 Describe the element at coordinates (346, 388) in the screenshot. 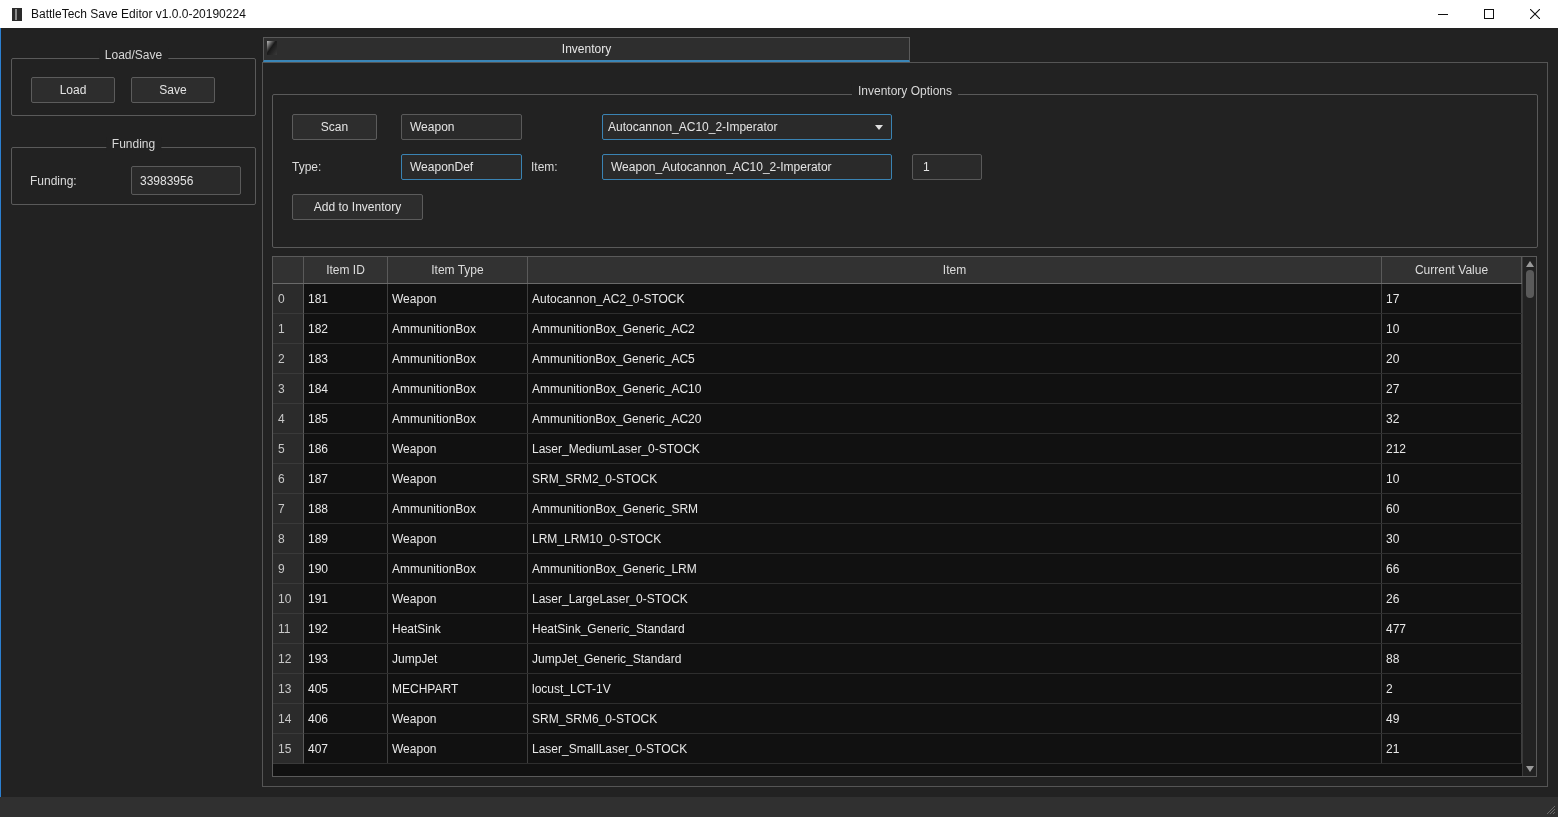

I see `table-cell: 184` at that location.